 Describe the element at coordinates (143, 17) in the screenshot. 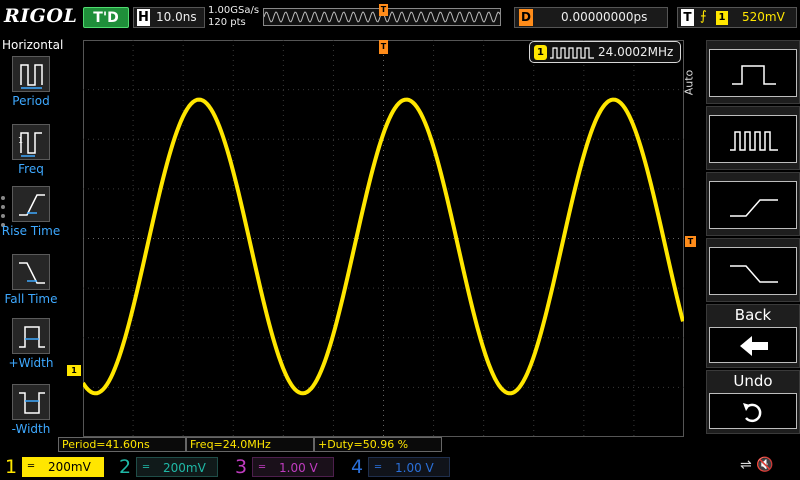

I see `horizontal-label: H` at that location.